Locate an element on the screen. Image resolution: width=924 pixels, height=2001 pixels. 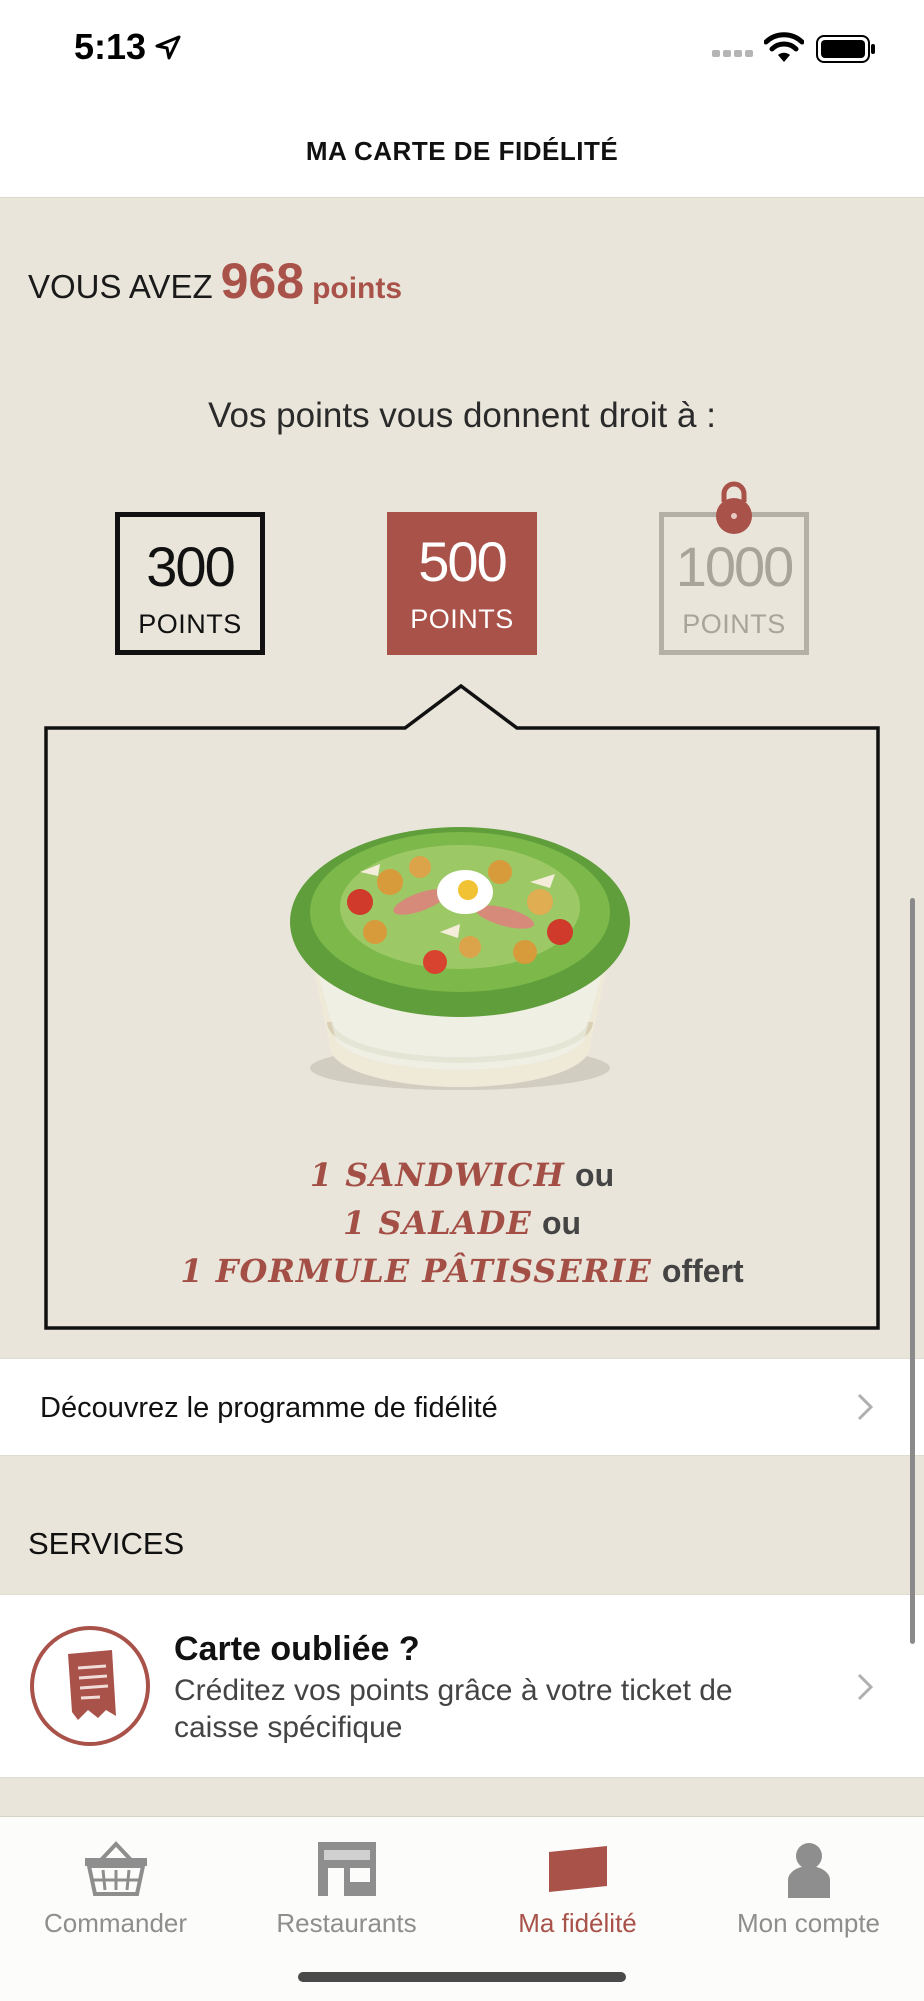
user-icon is located at coordinates (808, 1870).